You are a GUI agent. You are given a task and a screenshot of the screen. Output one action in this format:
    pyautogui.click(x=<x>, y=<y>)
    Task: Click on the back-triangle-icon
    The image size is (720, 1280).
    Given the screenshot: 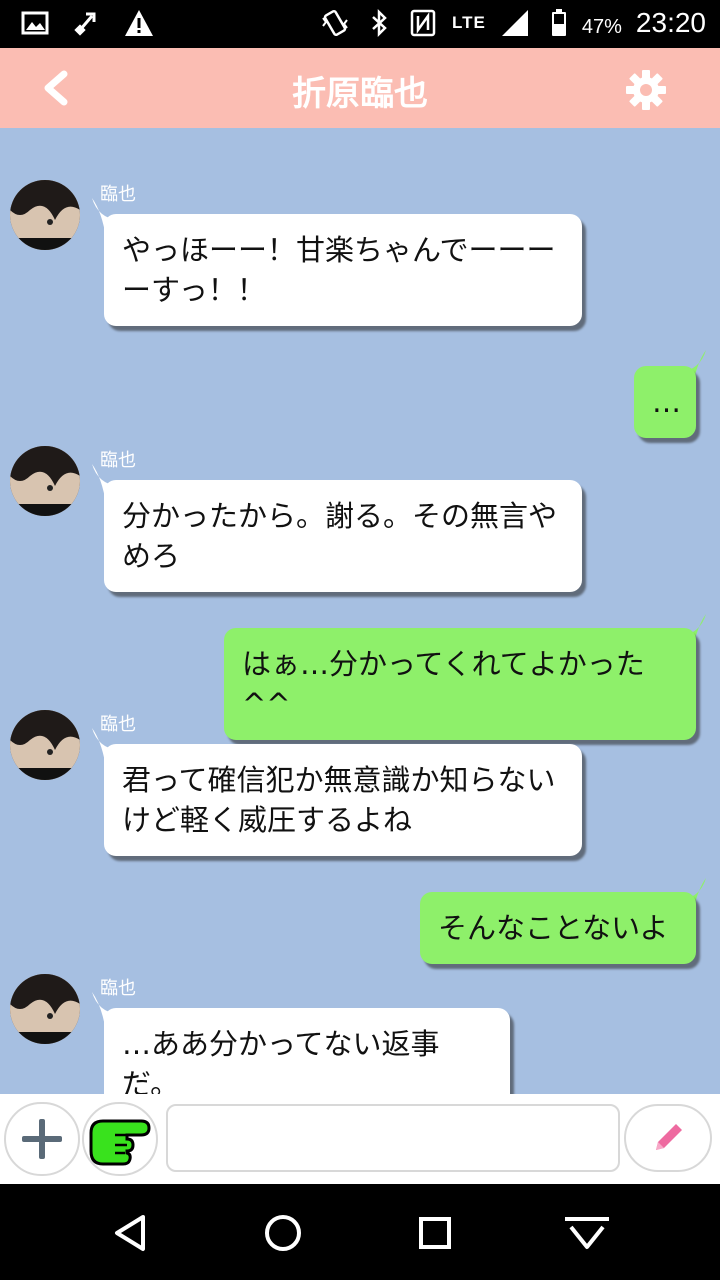 What is the action you would take?
    pyautogui.click(x=130, y=1233)
    